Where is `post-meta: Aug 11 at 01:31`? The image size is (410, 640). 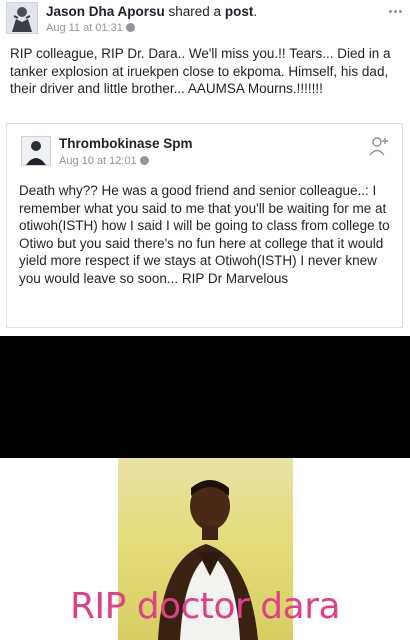 post-meta: Aug 11 at 01:31 is located at coordinates (90, 28).